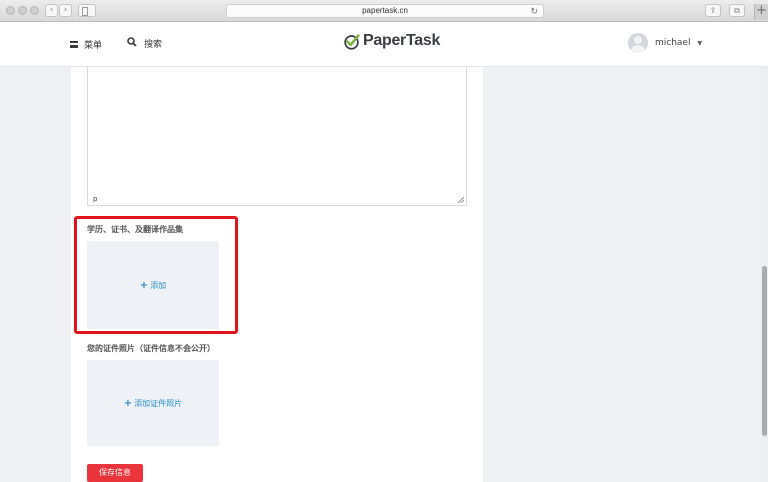  I want to click on menu-label: 菜单, so click(93, 46).